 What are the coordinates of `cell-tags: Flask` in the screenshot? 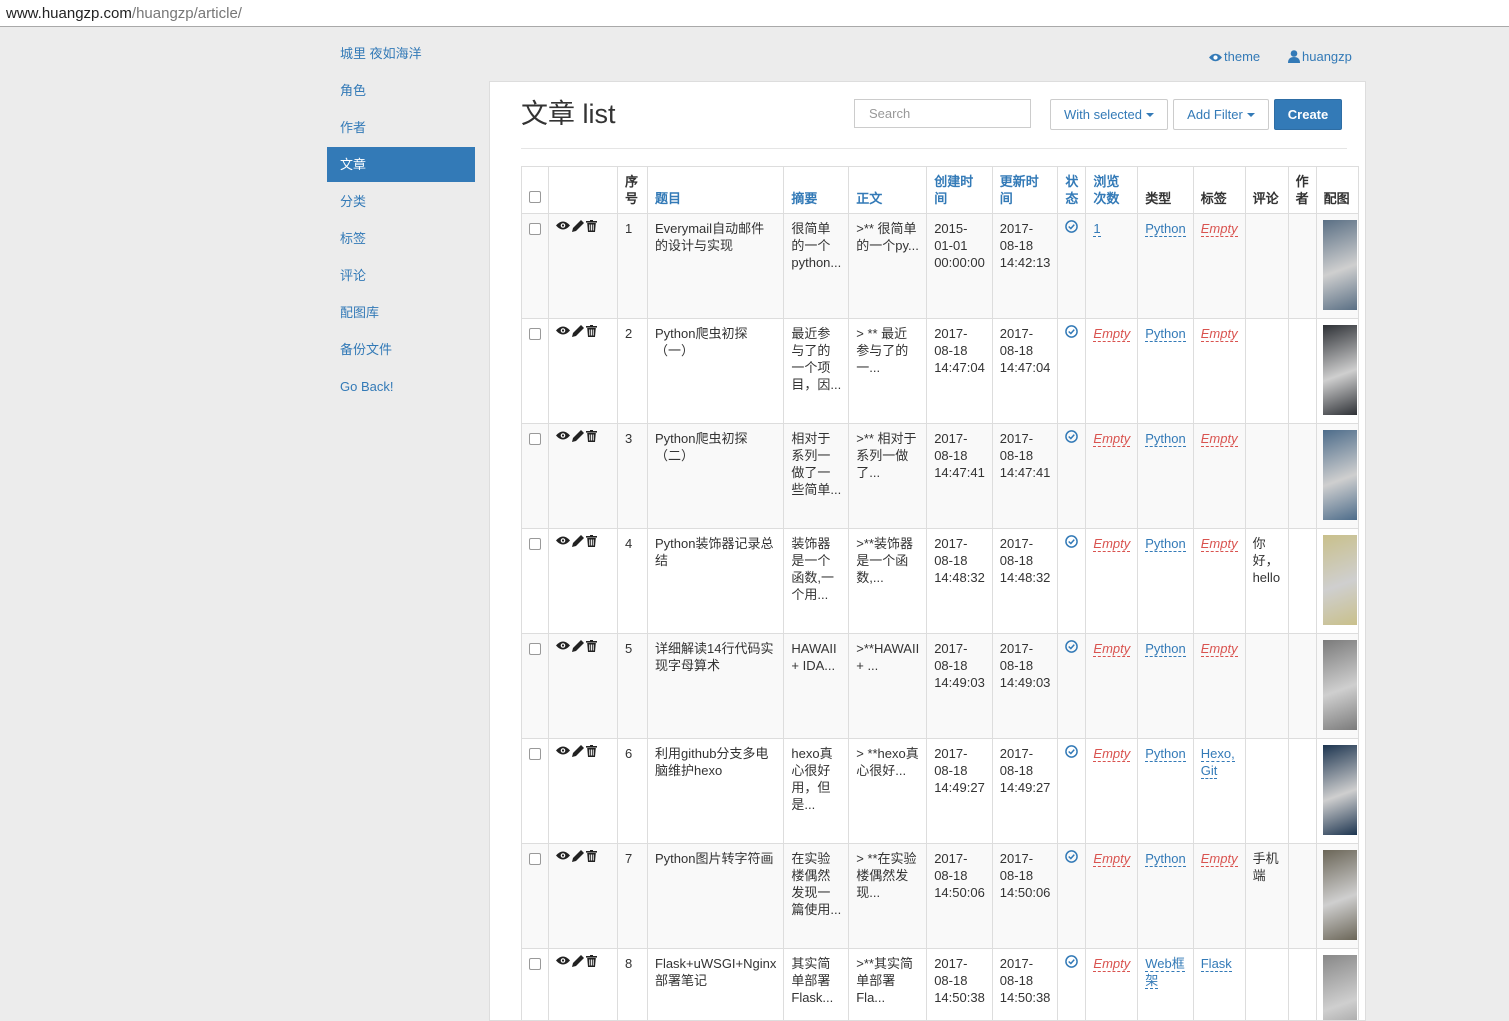 It's located at (1219, 985).